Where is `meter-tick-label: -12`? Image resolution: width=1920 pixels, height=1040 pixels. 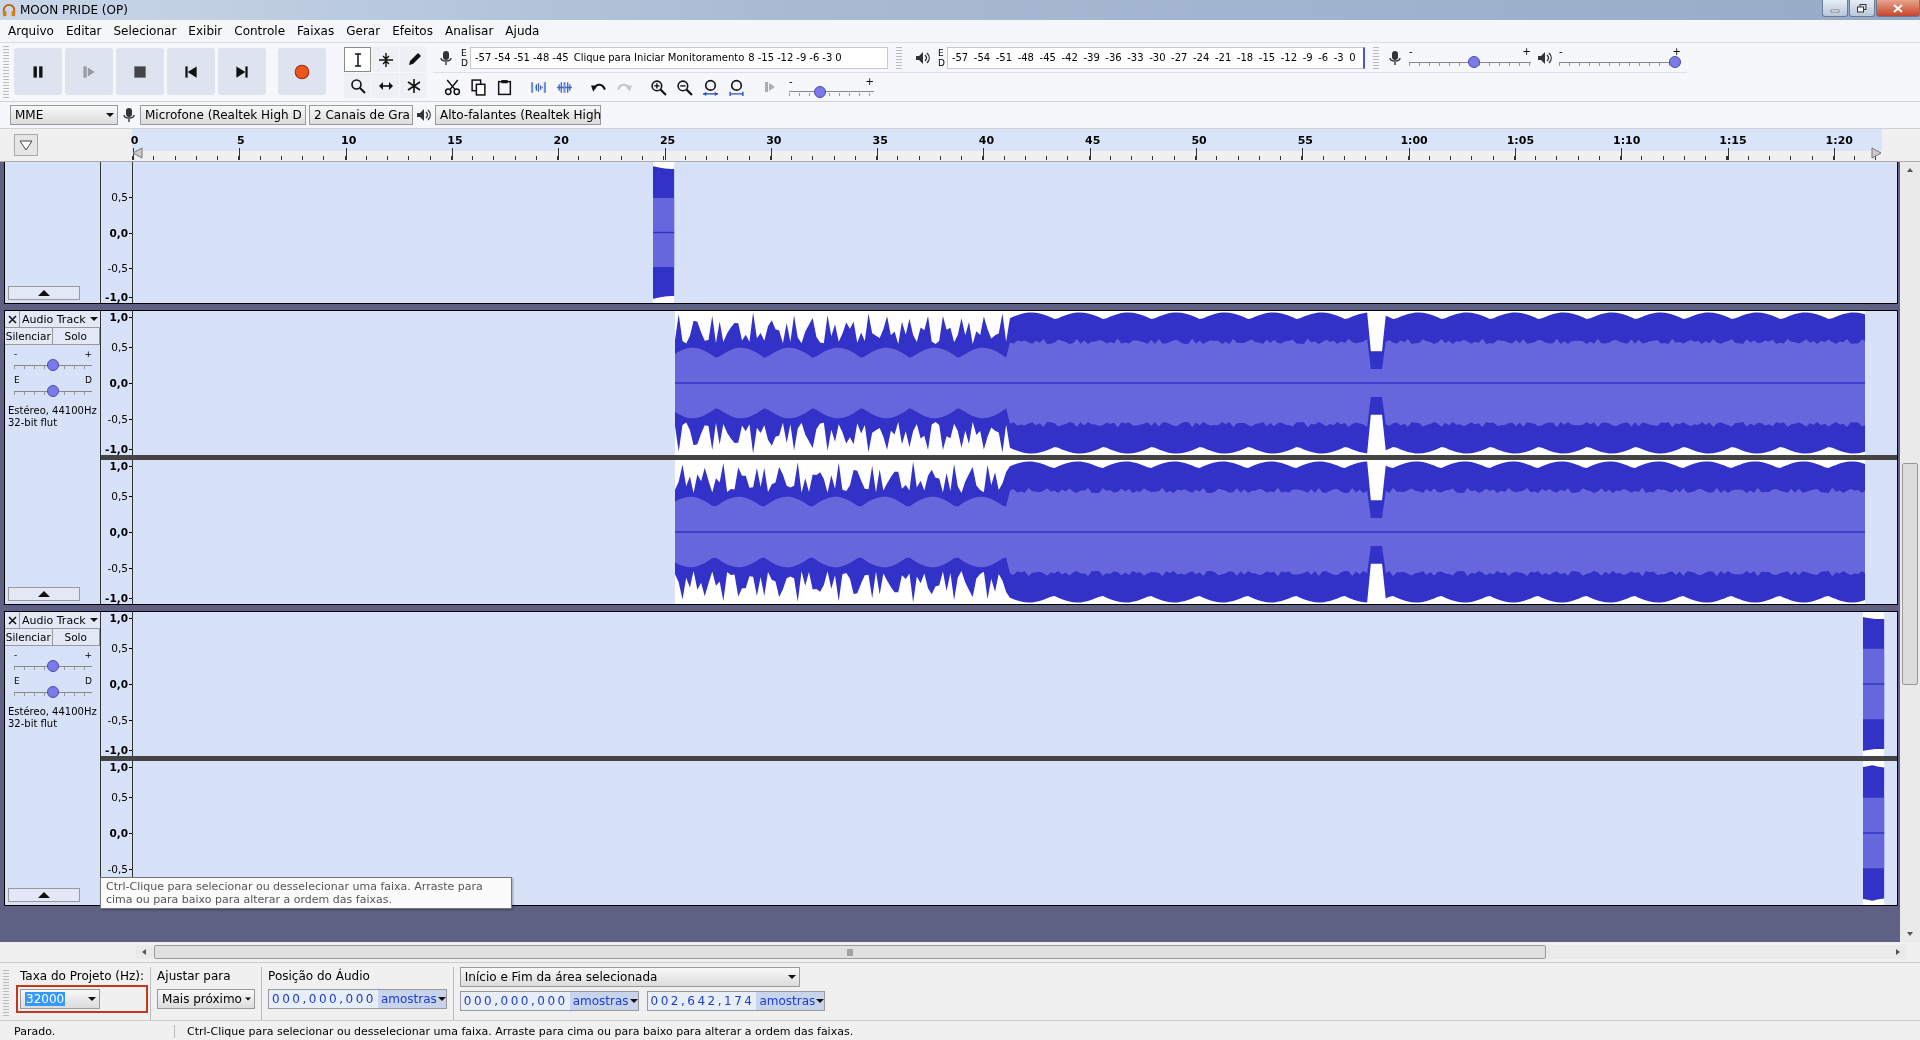
meter-tick-label: -12 is located at coordinates (1289, 57).